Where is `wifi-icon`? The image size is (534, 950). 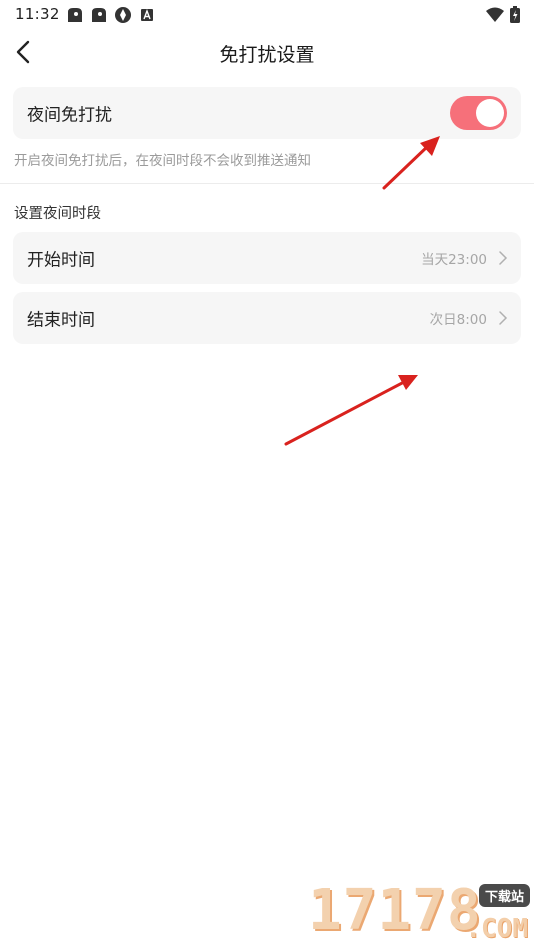
wifi-icon is located at coordinates (495, 17).